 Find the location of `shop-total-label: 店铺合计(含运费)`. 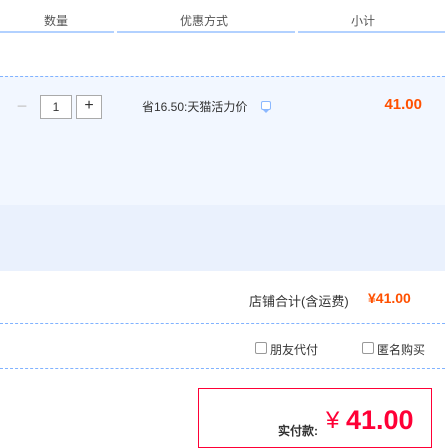

shop-total-label: 店铺合计(含运费) is located at coordinates (299, 301).